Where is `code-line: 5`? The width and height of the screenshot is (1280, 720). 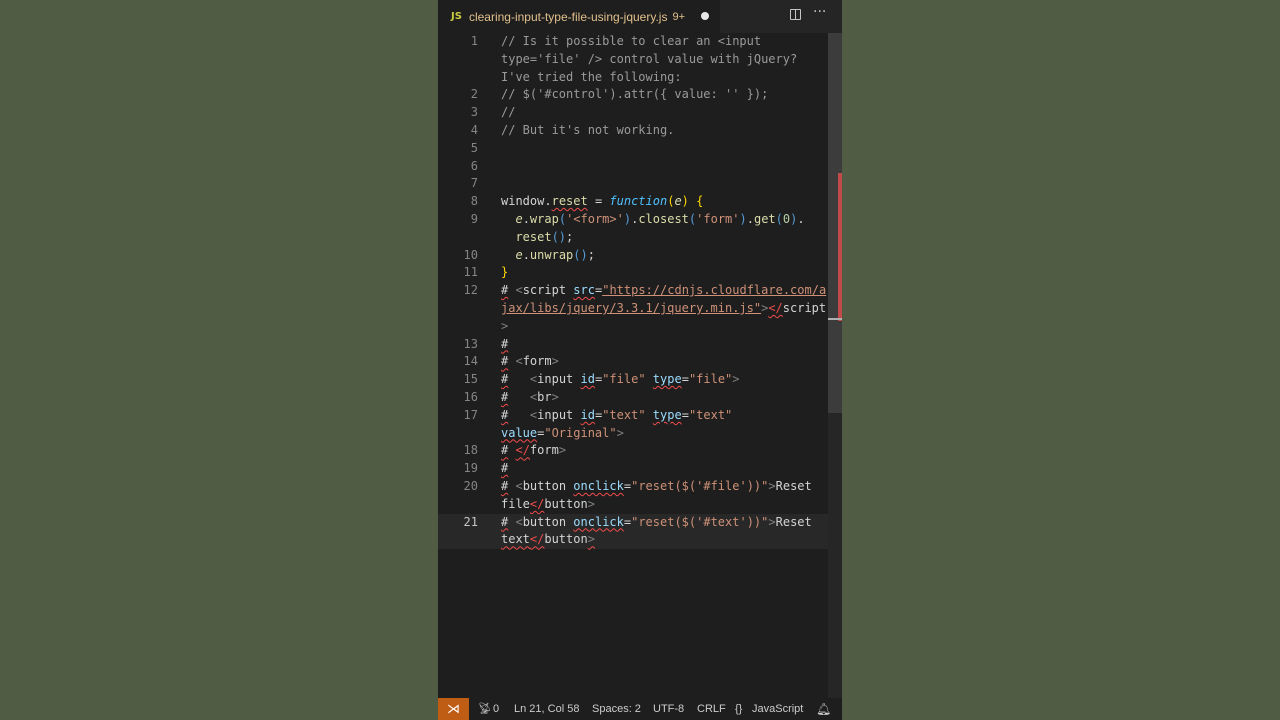
code-line: 5 is located at coordinates (640, 149).